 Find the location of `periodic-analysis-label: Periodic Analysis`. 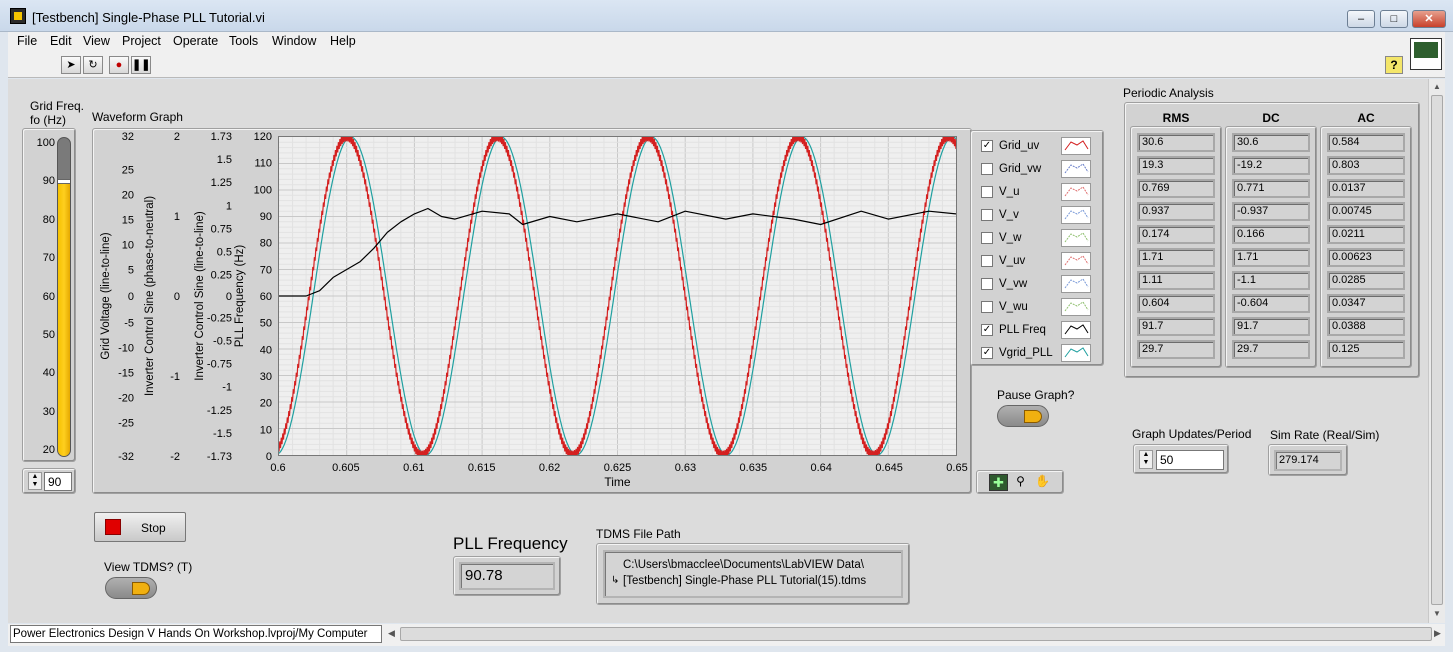

periodic-analysis-label: Periodic Analysis is located at coordinates (1168, 93).